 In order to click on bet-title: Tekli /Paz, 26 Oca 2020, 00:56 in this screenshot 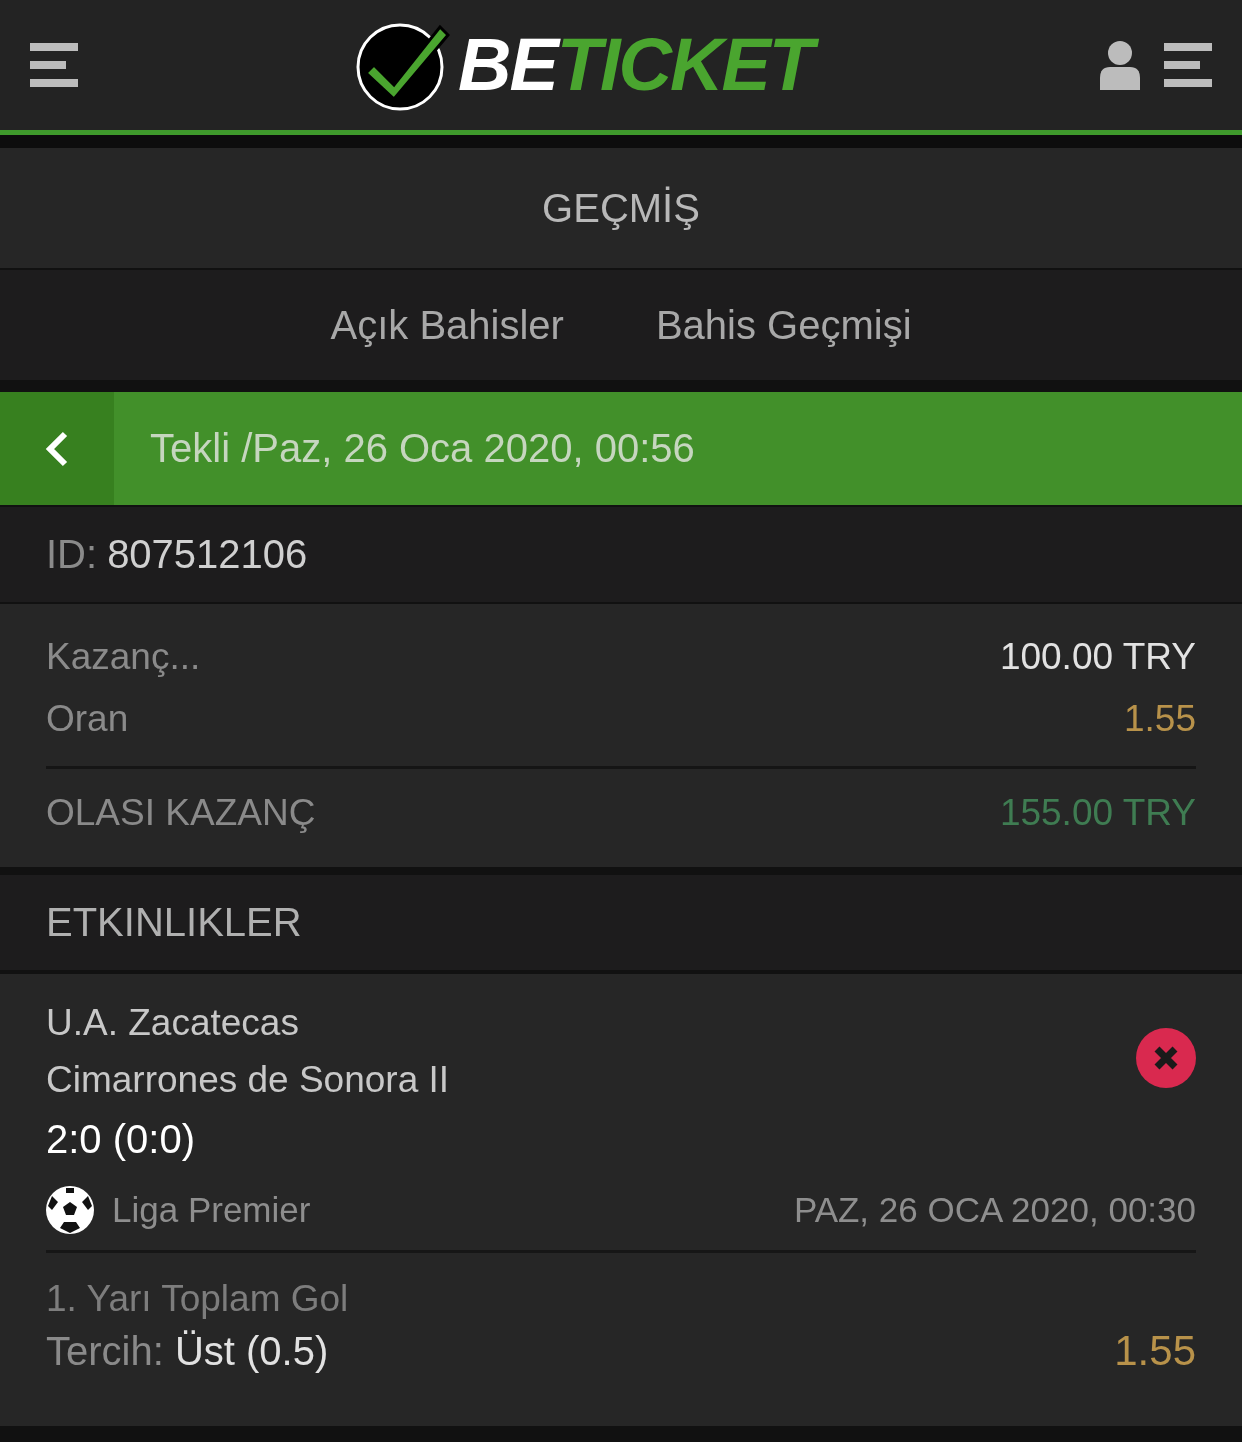, I will do `click(422, 448)`.